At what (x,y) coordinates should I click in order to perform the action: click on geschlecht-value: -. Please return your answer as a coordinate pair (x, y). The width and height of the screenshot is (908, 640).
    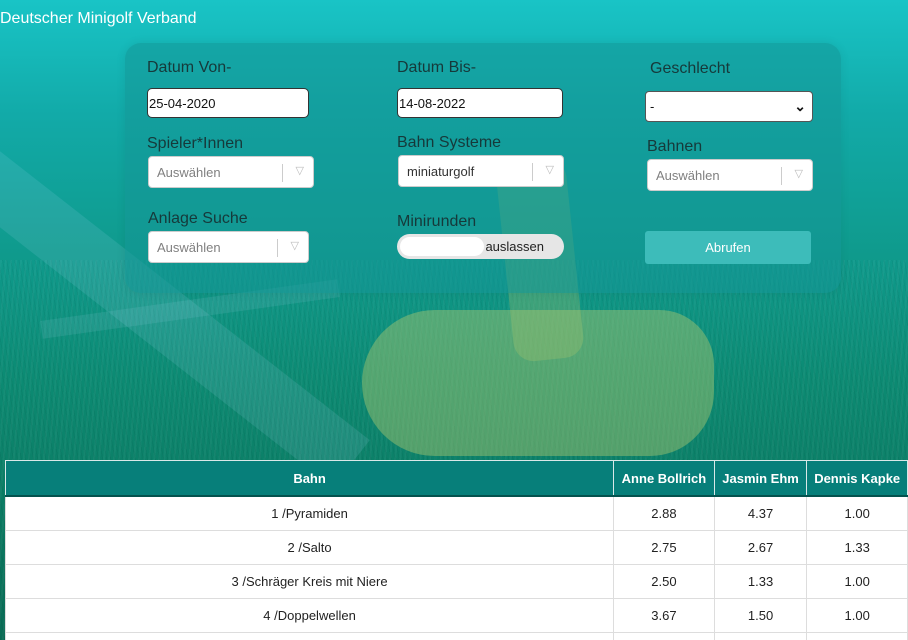
    Looking at the image, I should click on (652, 106).